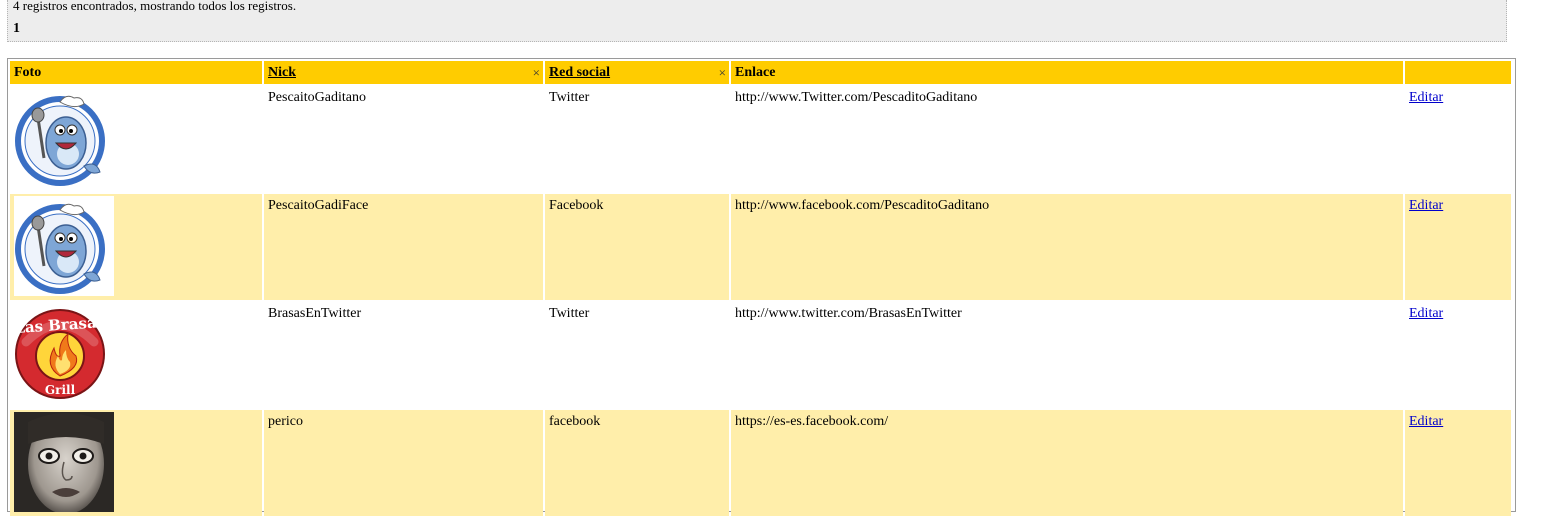 The height and width of the screenshot is (532, 1566). What do you see at coordinates (403, 355) in the screenshot?
I see `nick-cell: BrasasEnTwitter` at bounding box center [403, 355].